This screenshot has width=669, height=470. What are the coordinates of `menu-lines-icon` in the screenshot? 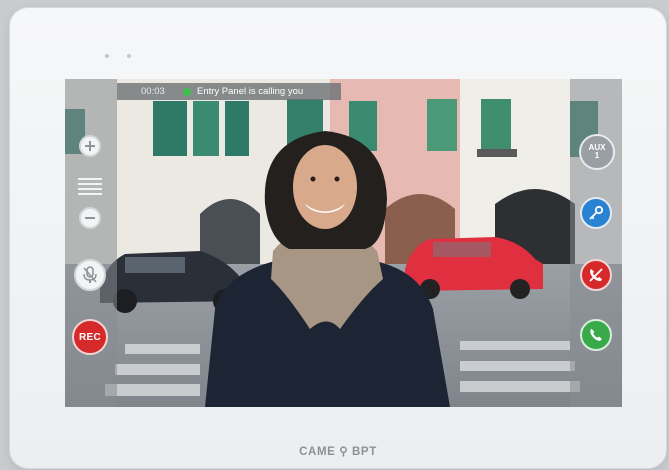 It's located at (90, 186).